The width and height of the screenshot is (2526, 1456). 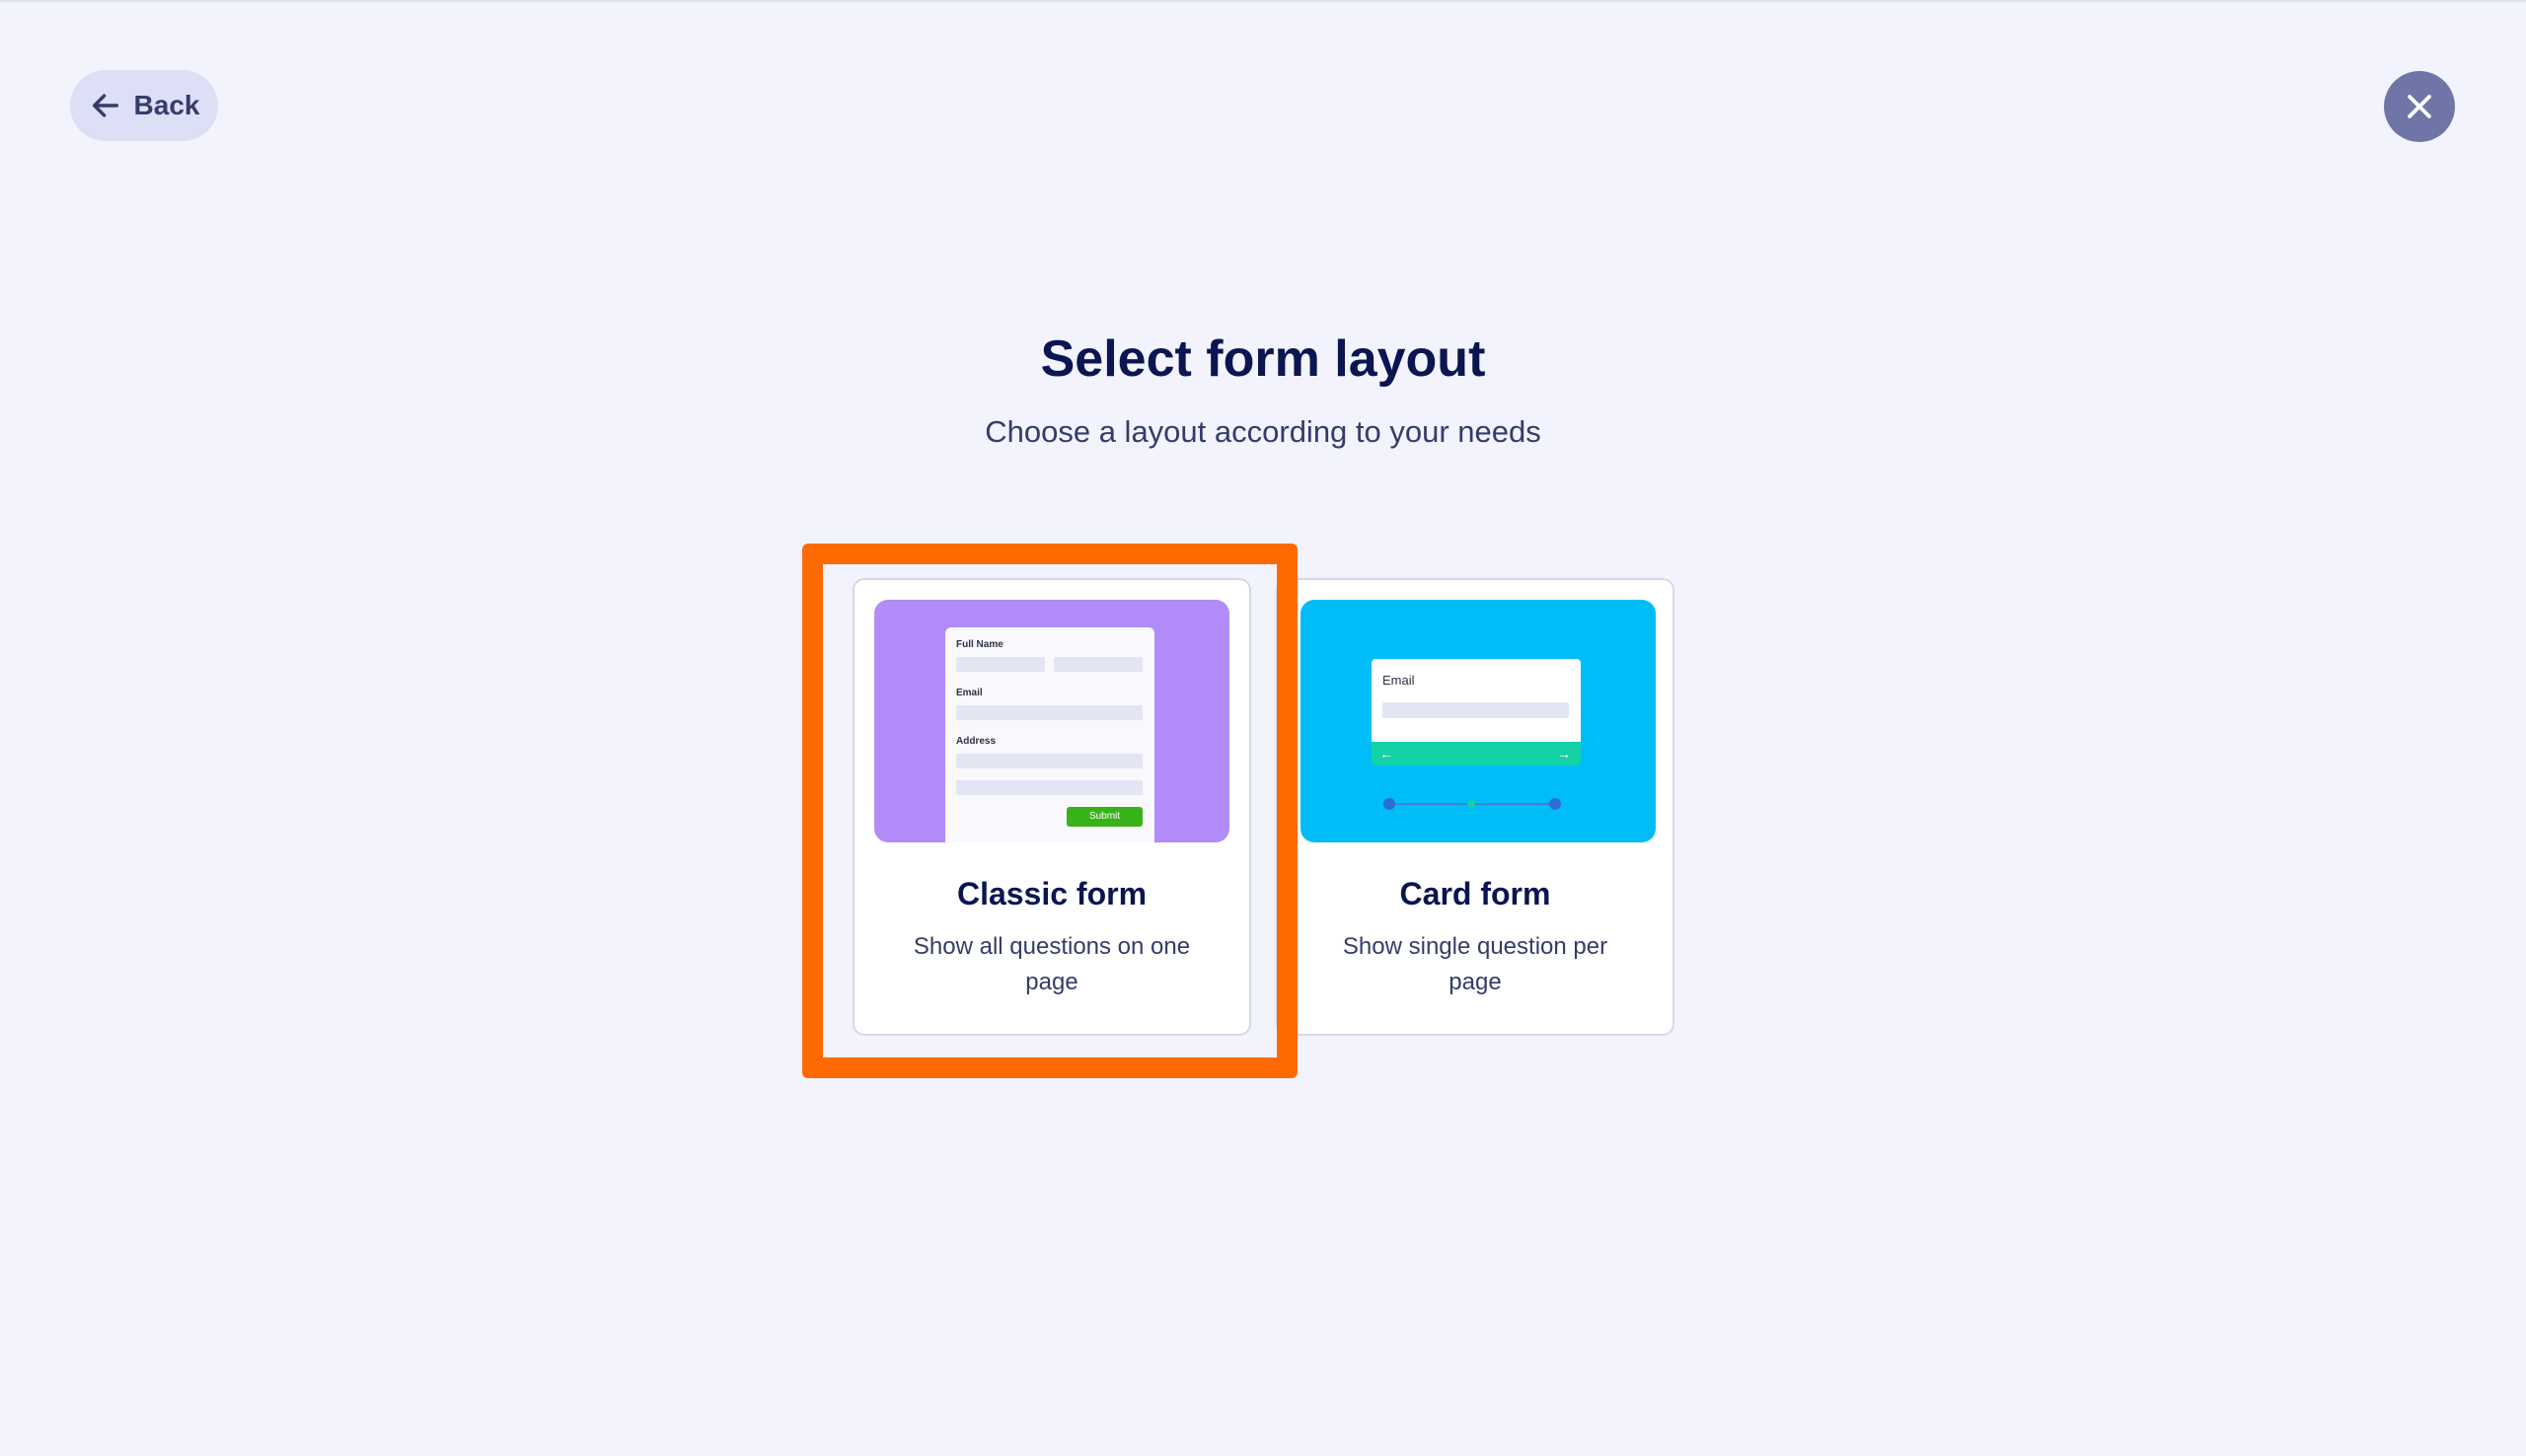 I want to click on back-button-label: Back, so click(x=166, y=105).